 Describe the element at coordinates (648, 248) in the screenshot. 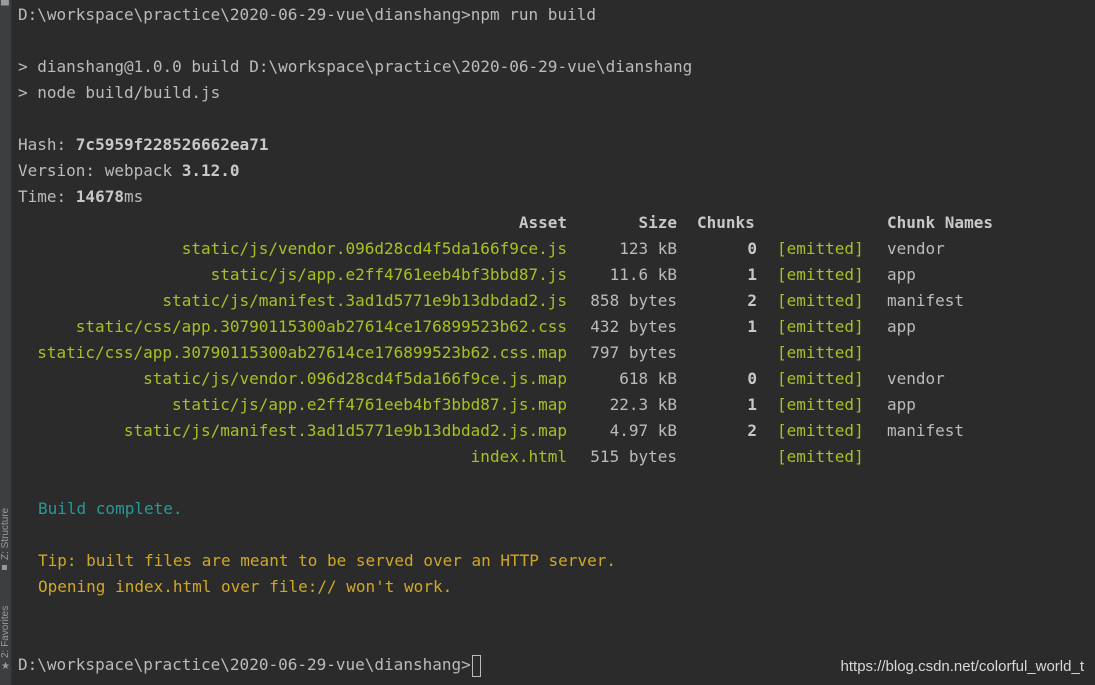

I see `asset-size: 123 kB` at that location.